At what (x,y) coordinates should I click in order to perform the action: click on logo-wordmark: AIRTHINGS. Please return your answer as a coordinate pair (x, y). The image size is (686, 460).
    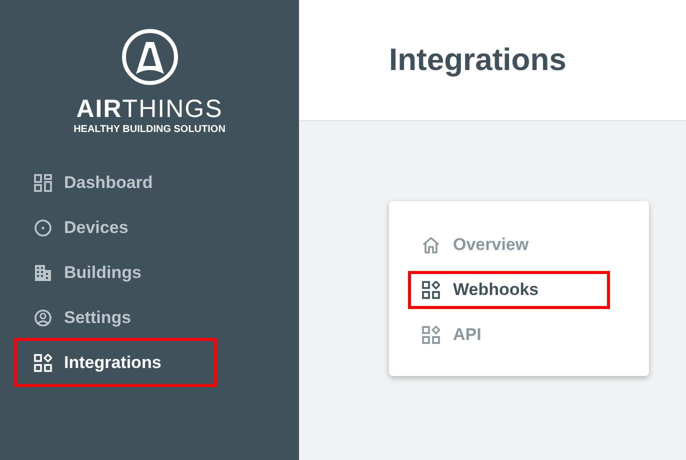
    Looking at the image, I should click on (149, 109).